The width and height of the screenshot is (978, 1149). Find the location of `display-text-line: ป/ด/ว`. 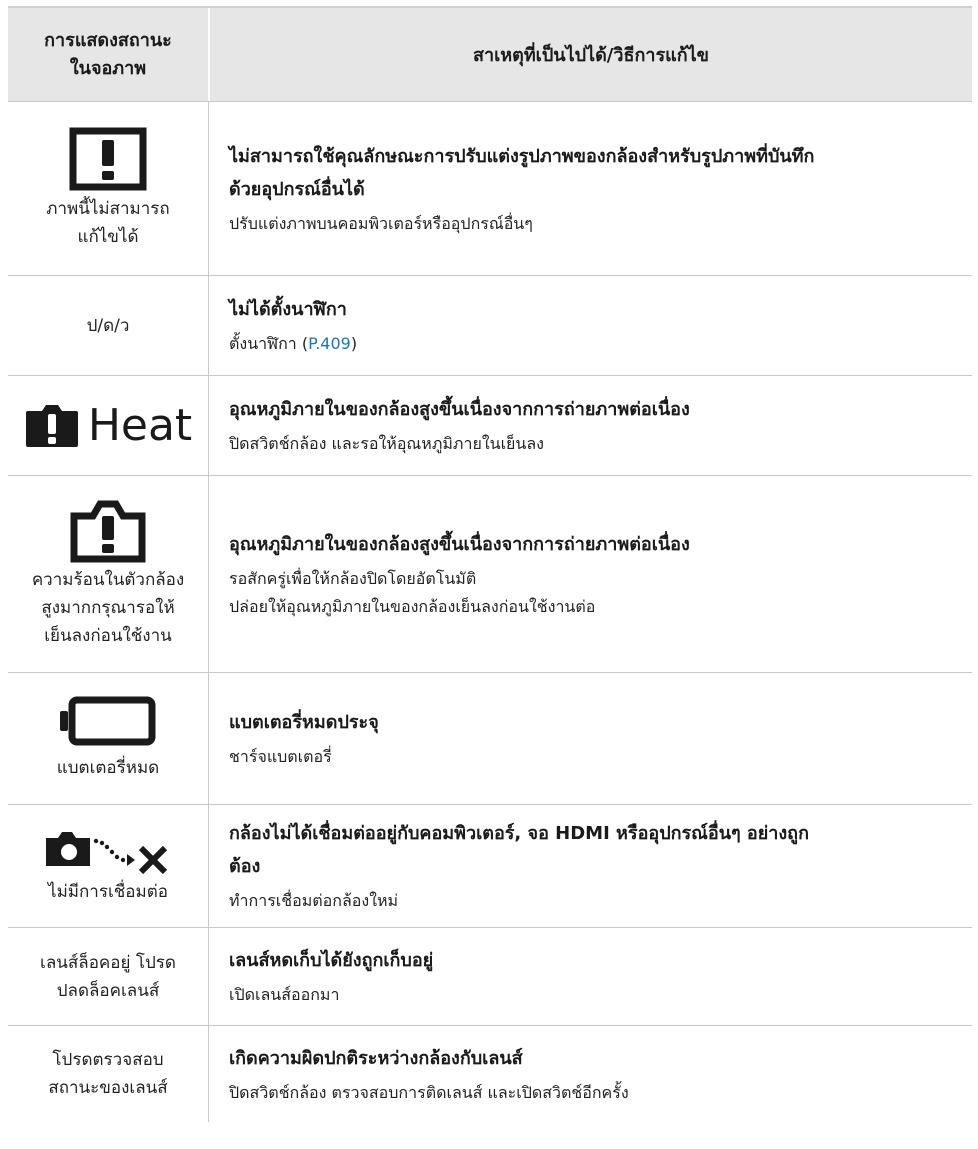

display-text-line: ป/ด/ว is located at coordinates (108, 325).